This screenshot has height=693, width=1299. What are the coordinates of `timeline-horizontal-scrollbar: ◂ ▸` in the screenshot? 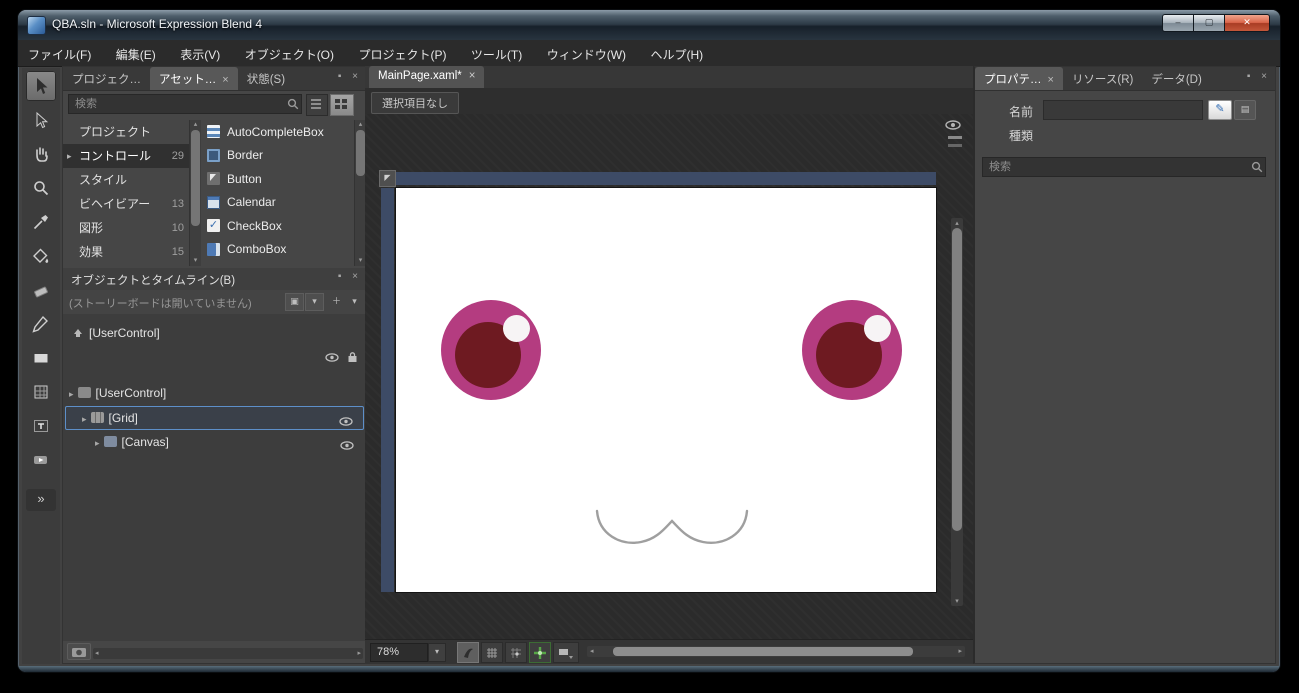 It's located at (228, 653).